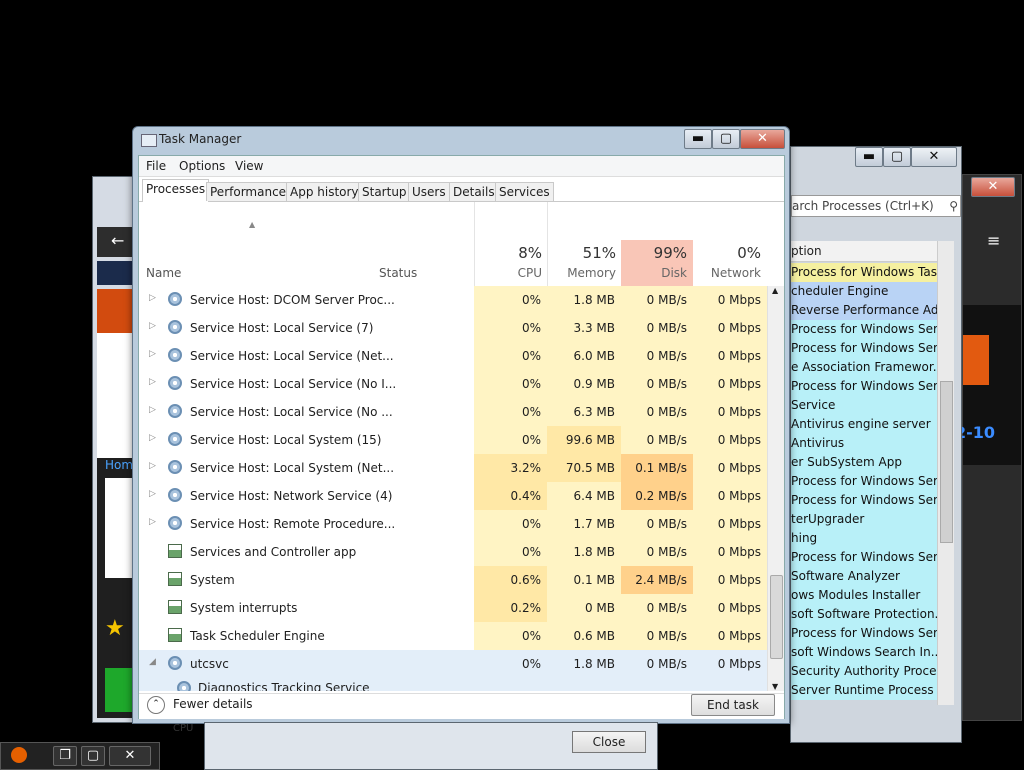 The width and height of the screenshot is (1024, 770). I want to click on bg-close-button: ✕, so click(934, 157).